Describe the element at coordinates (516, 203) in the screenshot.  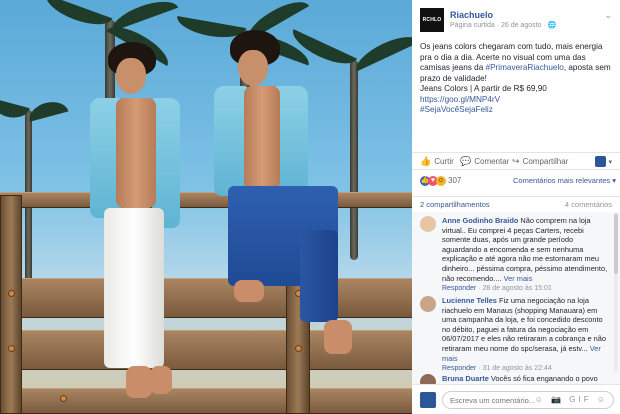
I see `post-stats: 2 compartilhamentos 4 comentários` at that location.